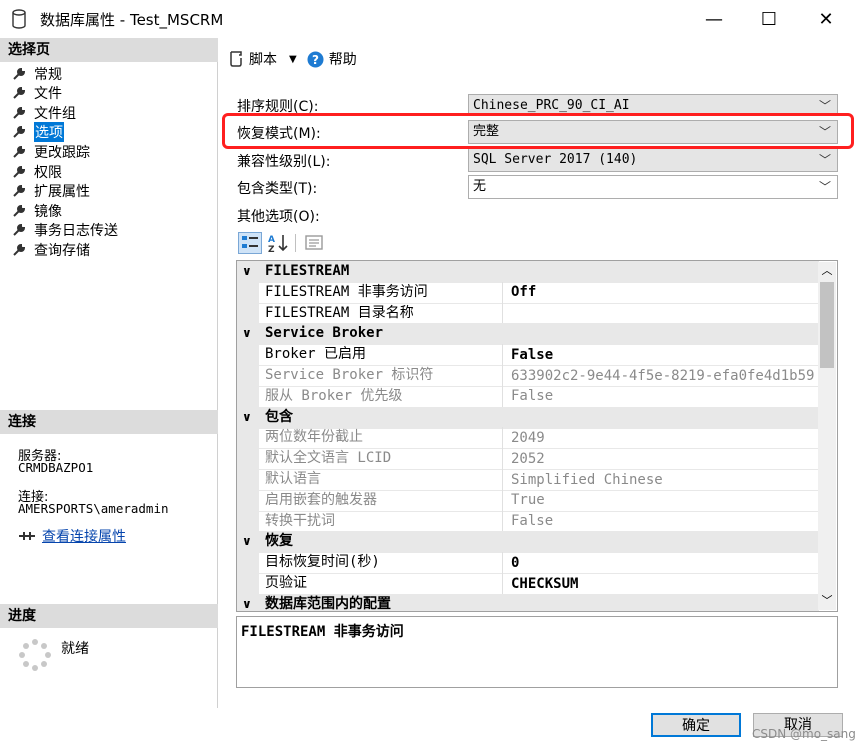 The image size is (865, 752). I want to click on property-name: FILESTREAM 非事务访问, so click(370, 292).